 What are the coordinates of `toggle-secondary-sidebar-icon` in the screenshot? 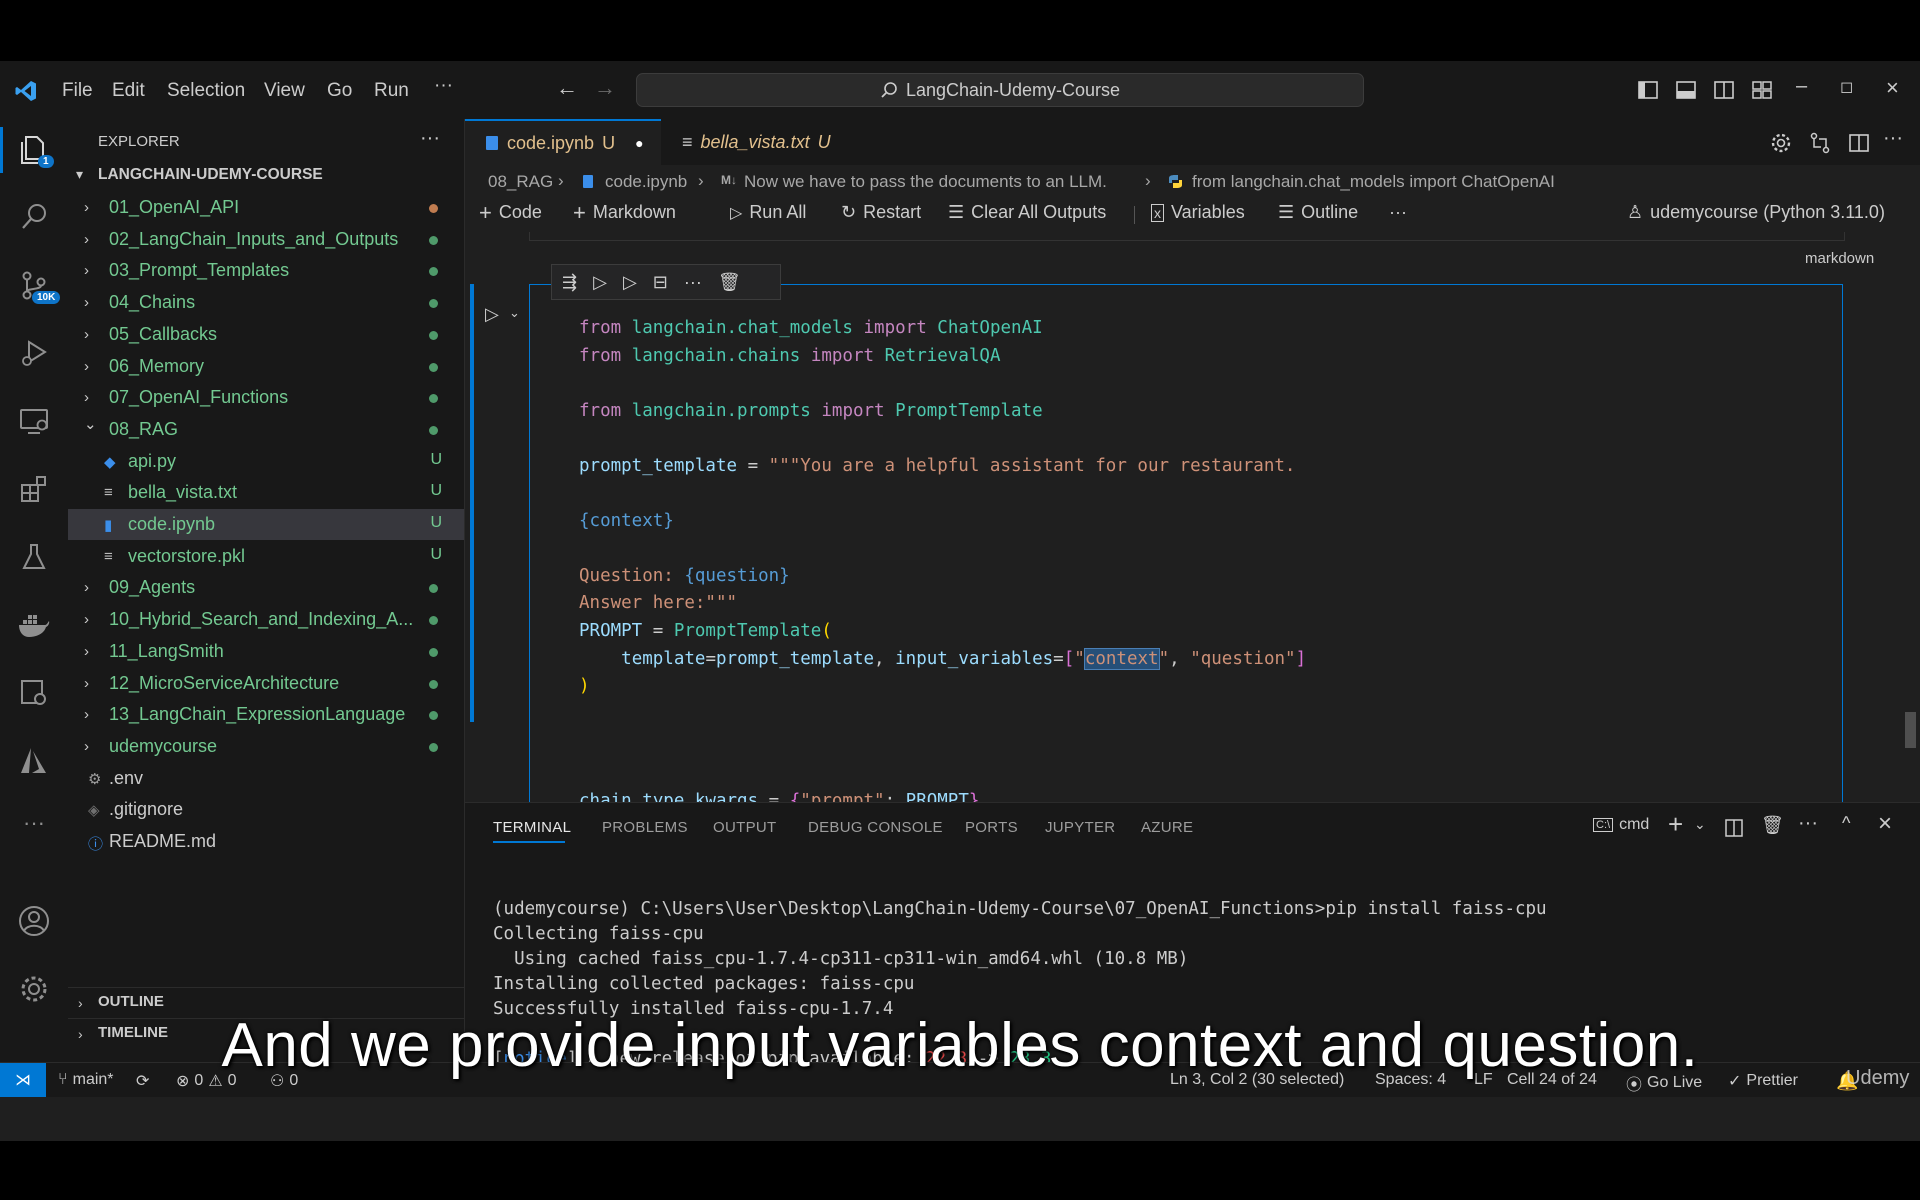 It's located at (1724, 90).